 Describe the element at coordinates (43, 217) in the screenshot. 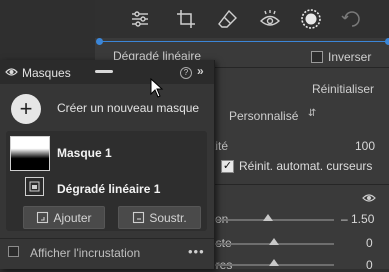

I see `add-mask-icon` at that location.